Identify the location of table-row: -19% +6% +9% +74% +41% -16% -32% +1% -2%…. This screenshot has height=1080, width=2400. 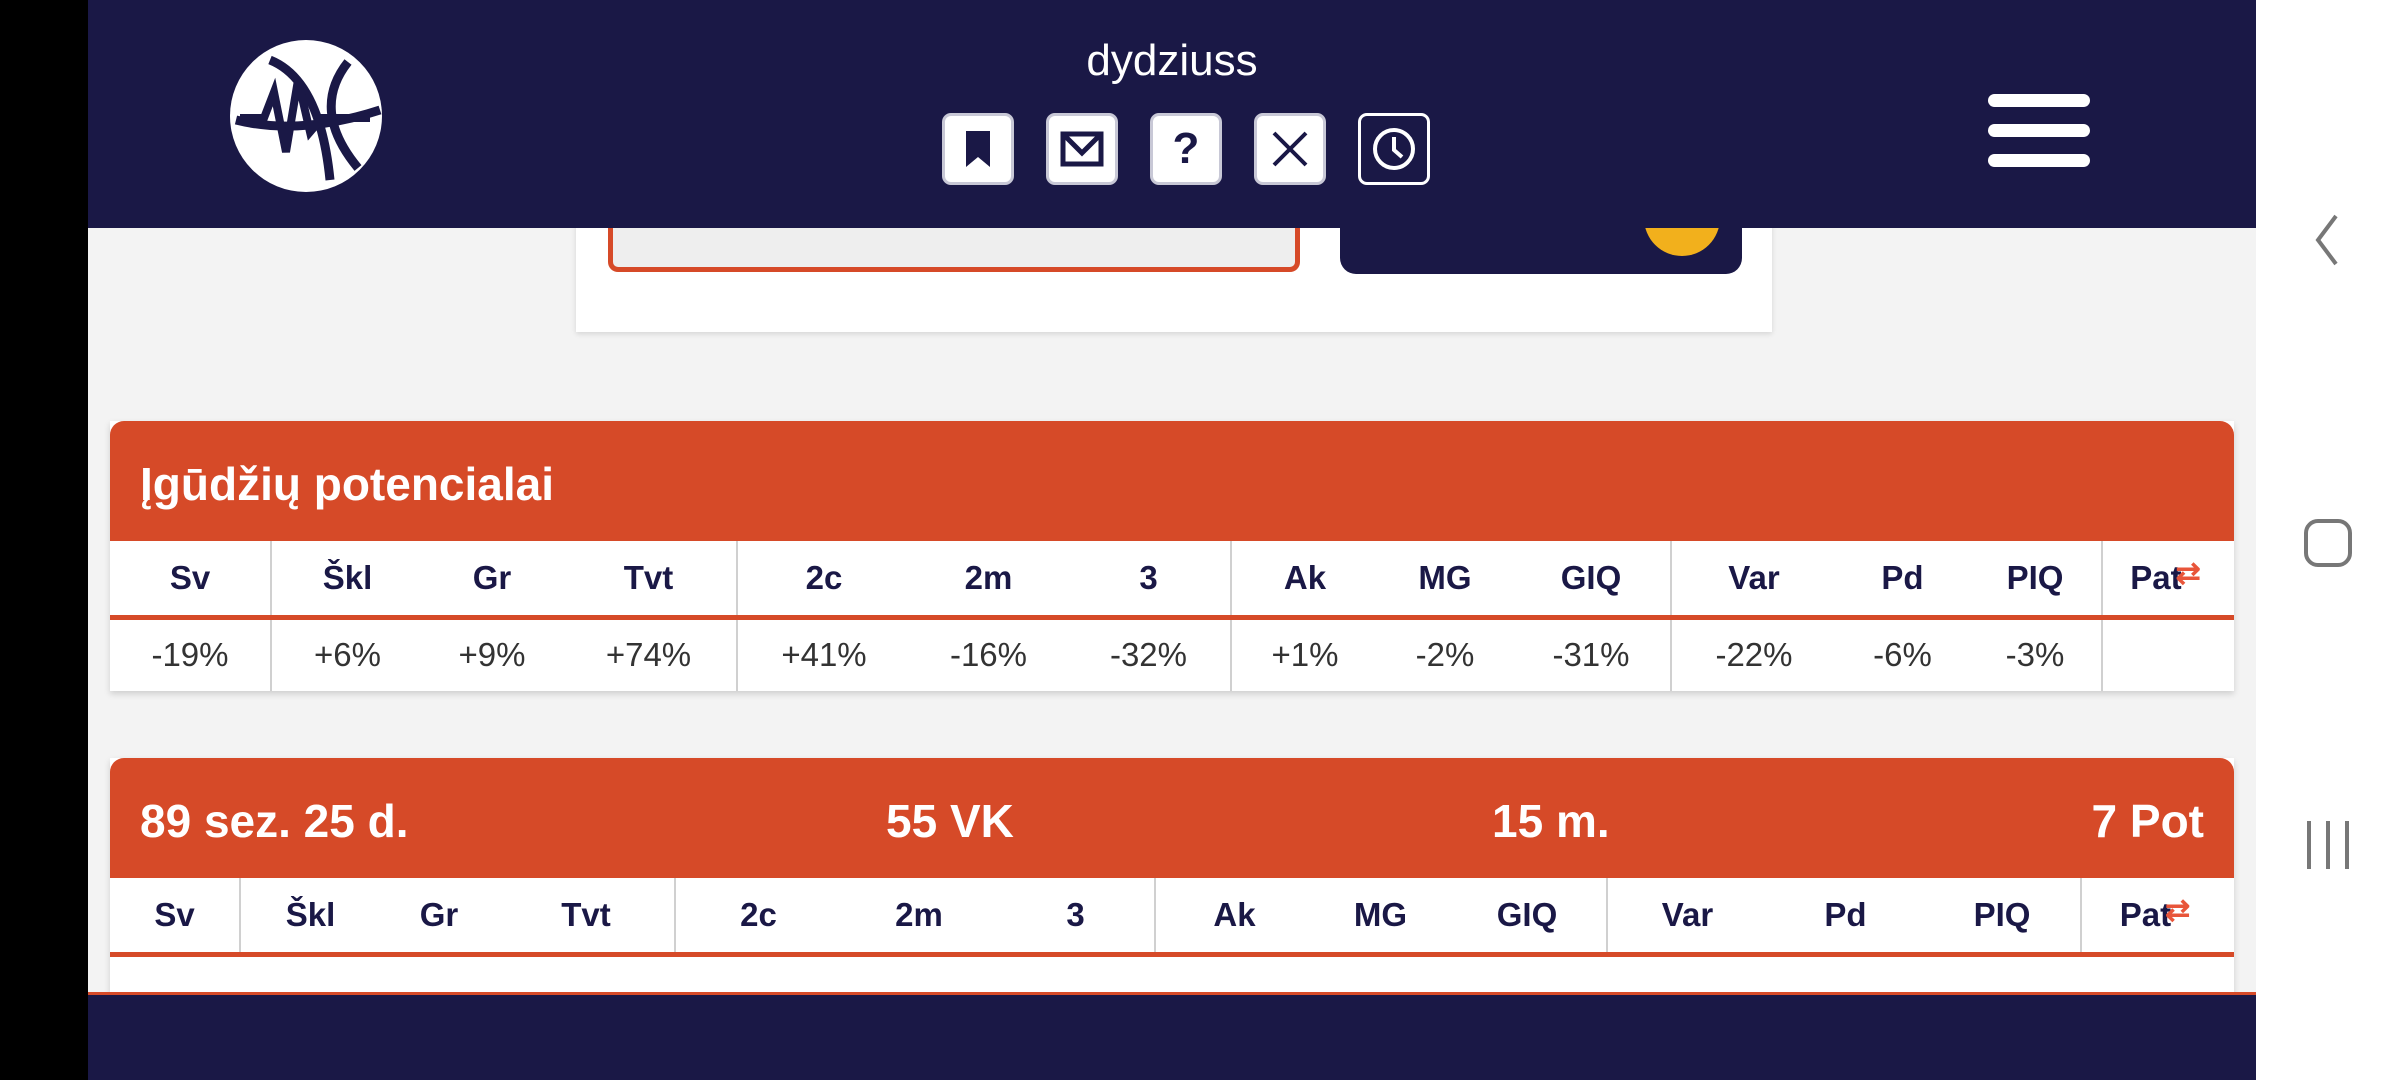
(1172, 654).